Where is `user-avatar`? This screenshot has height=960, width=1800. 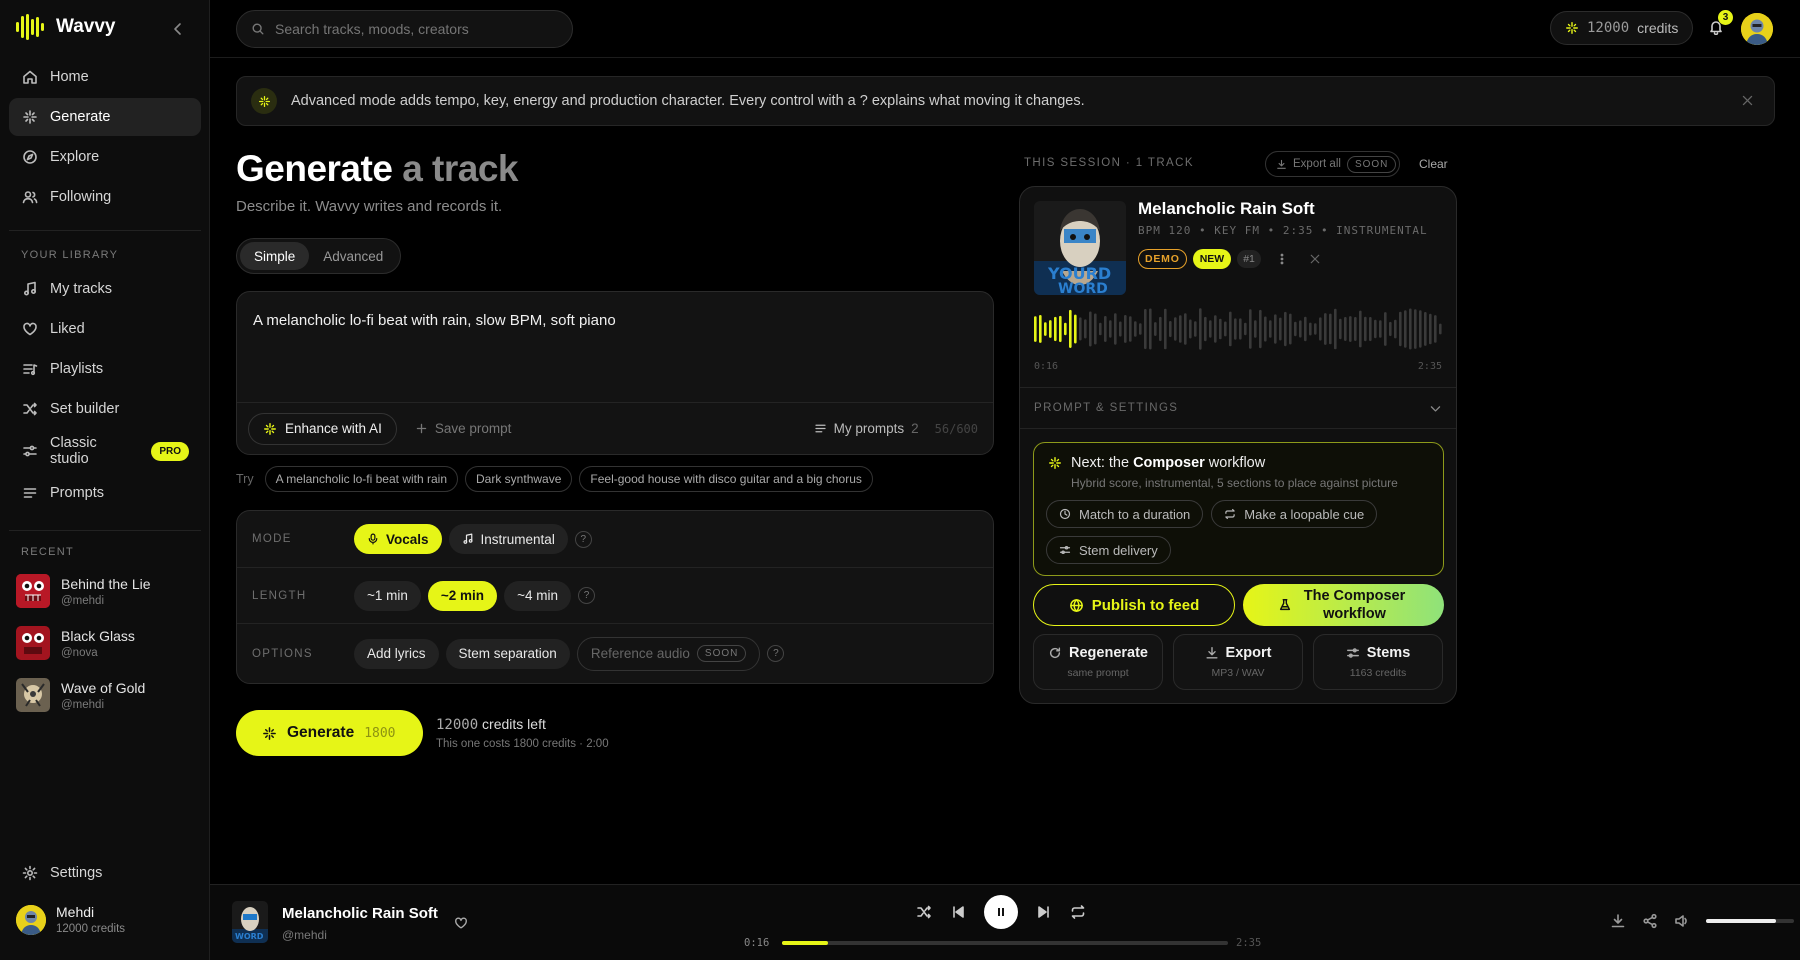 user-avatar is located at coordinates (1757, 29).